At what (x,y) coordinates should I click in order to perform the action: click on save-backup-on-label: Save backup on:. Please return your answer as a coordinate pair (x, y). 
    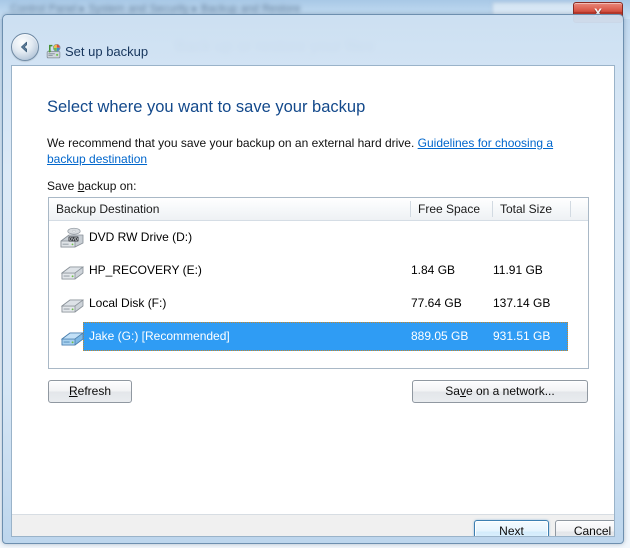
    Looking at the image, I should click on (91, 186).